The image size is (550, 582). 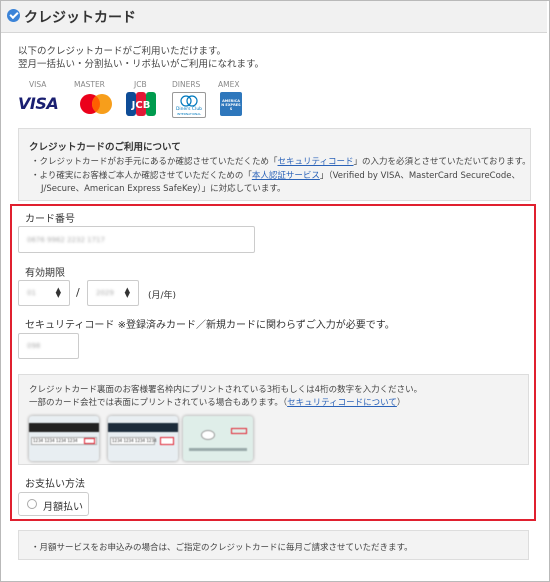 What do you see at coordinates (122, 51) in the screenshot?
I see `intro-text-1: 以下のクレジットカードがご利用いただけます。` at bounding box center [122, 51].